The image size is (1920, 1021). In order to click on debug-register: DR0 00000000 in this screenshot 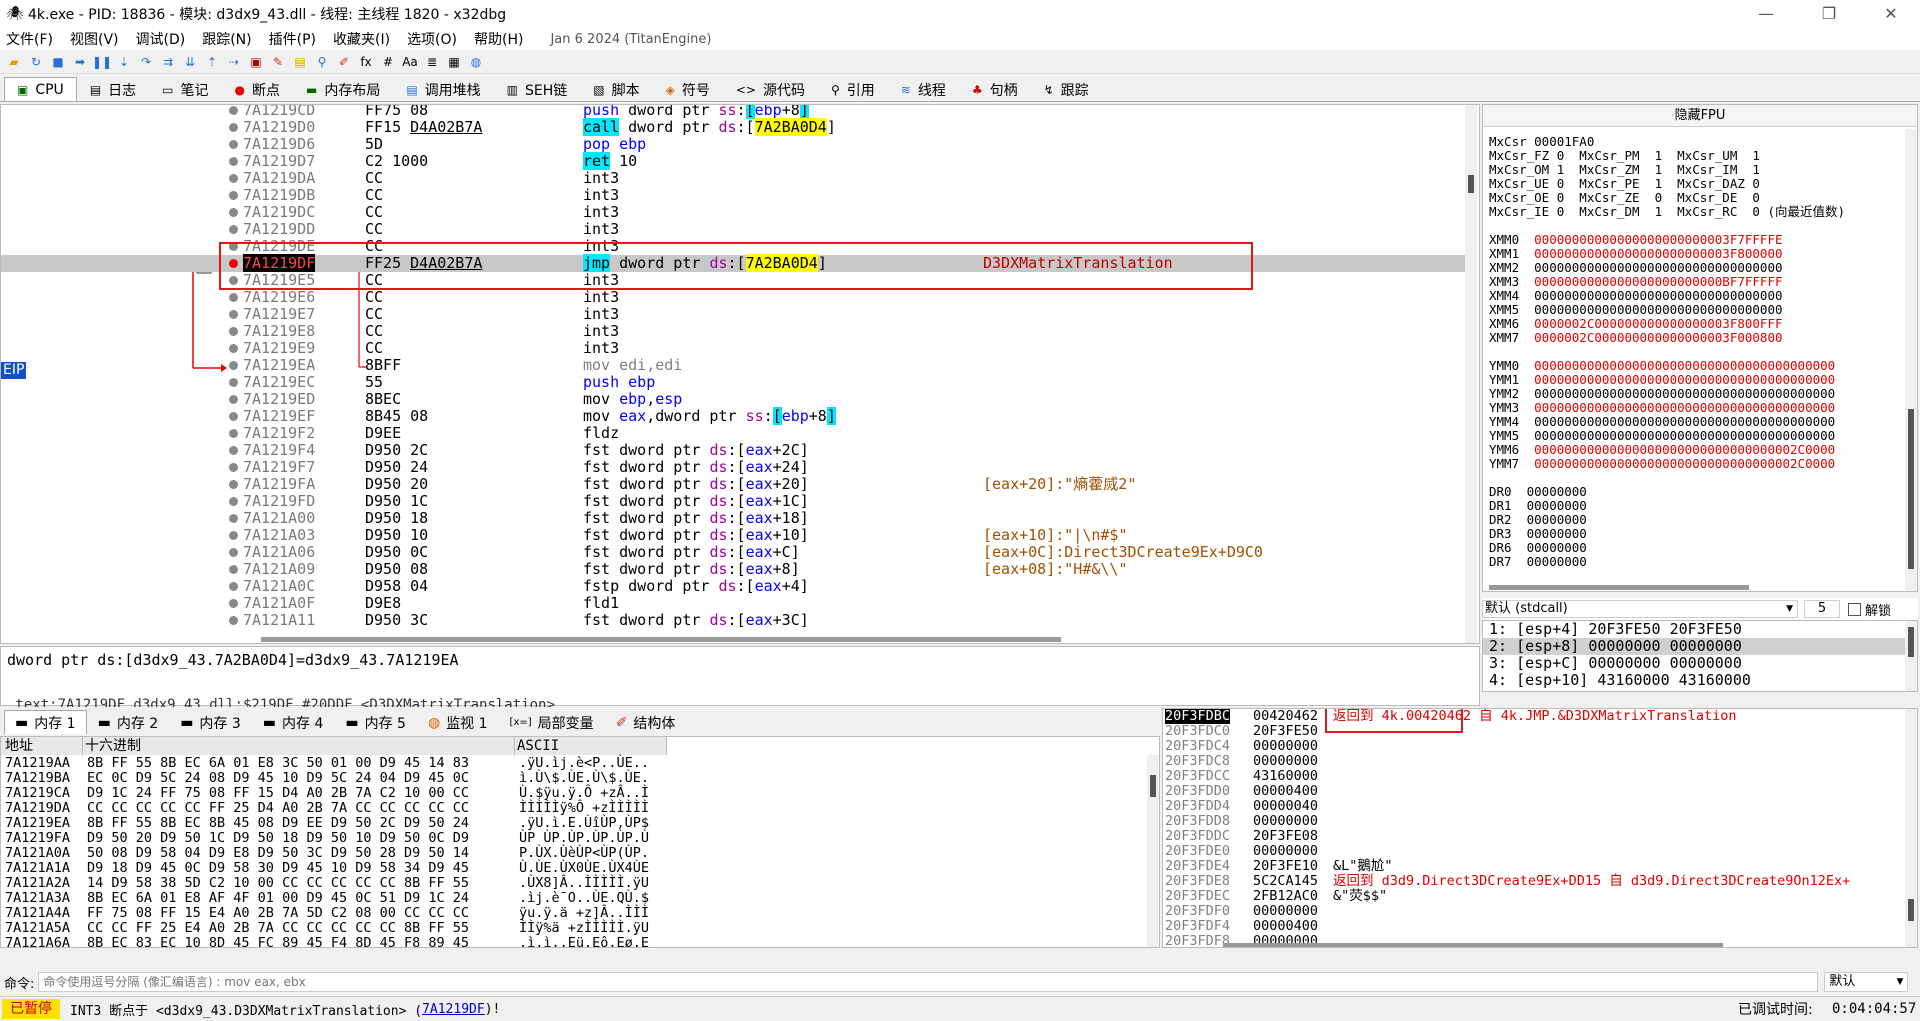, I will do `click(1538, 492)`.